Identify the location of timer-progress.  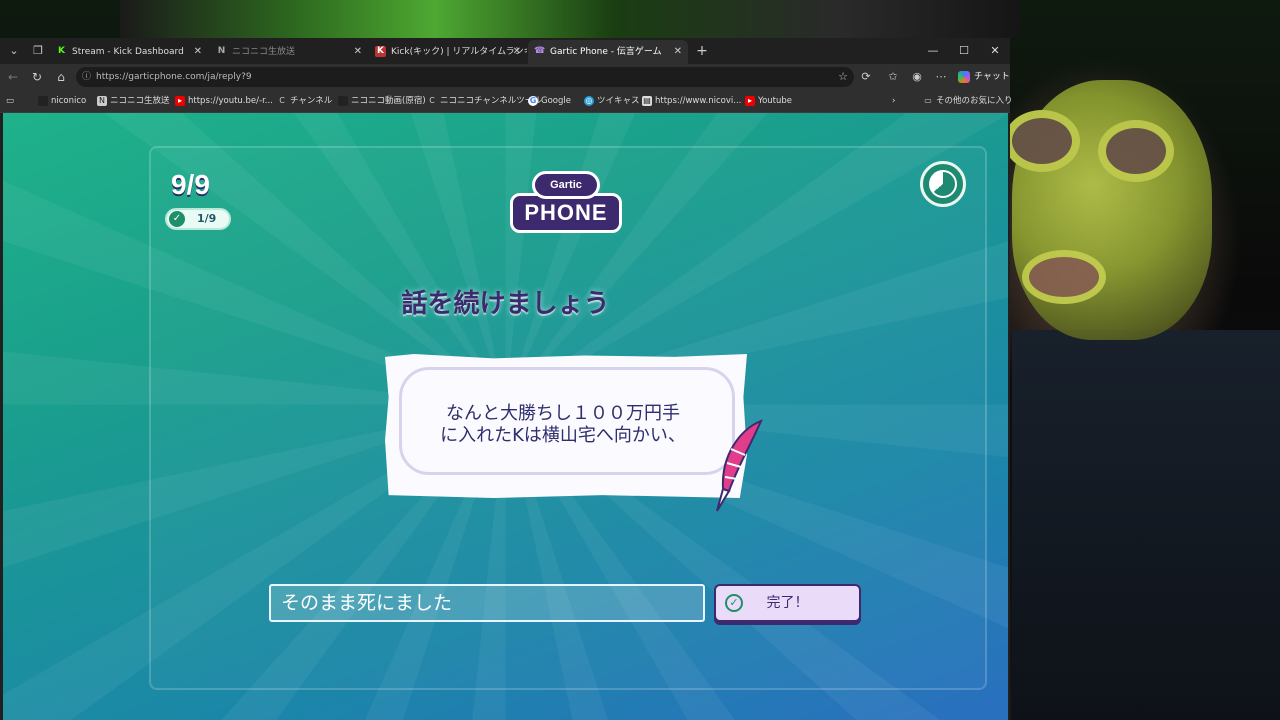
(943, 184).